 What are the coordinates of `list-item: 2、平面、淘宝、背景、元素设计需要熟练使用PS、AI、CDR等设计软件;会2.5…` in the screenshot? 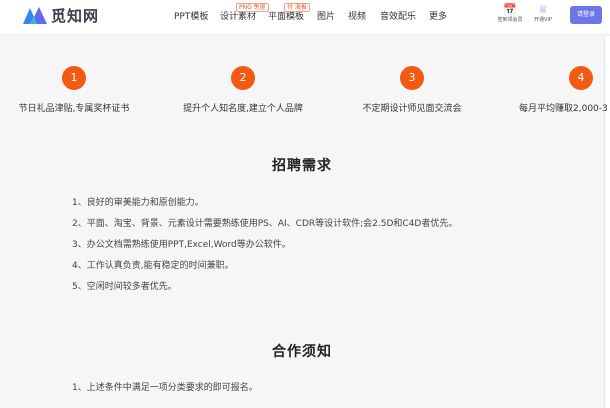 It's located at (265, 224).